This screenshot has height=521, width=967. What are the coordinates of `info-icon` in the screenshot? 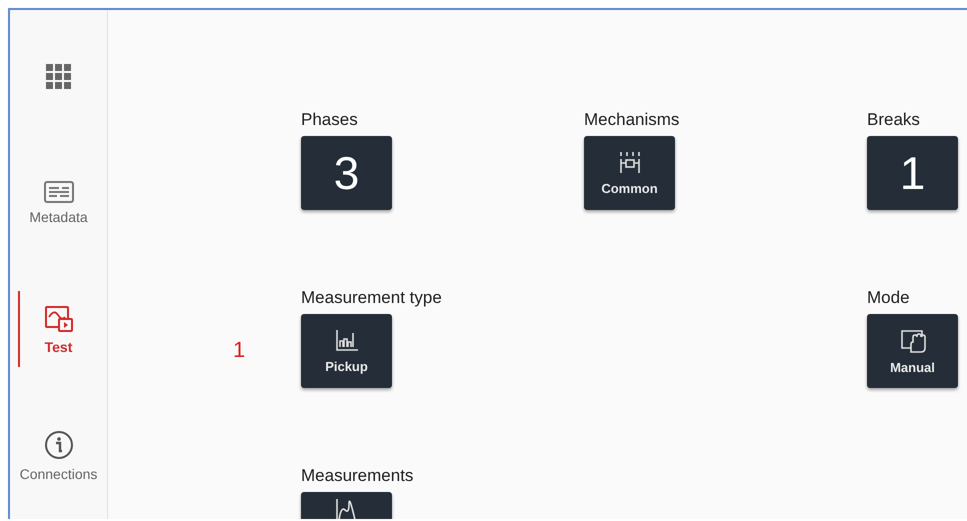 It's located at (59, 445).